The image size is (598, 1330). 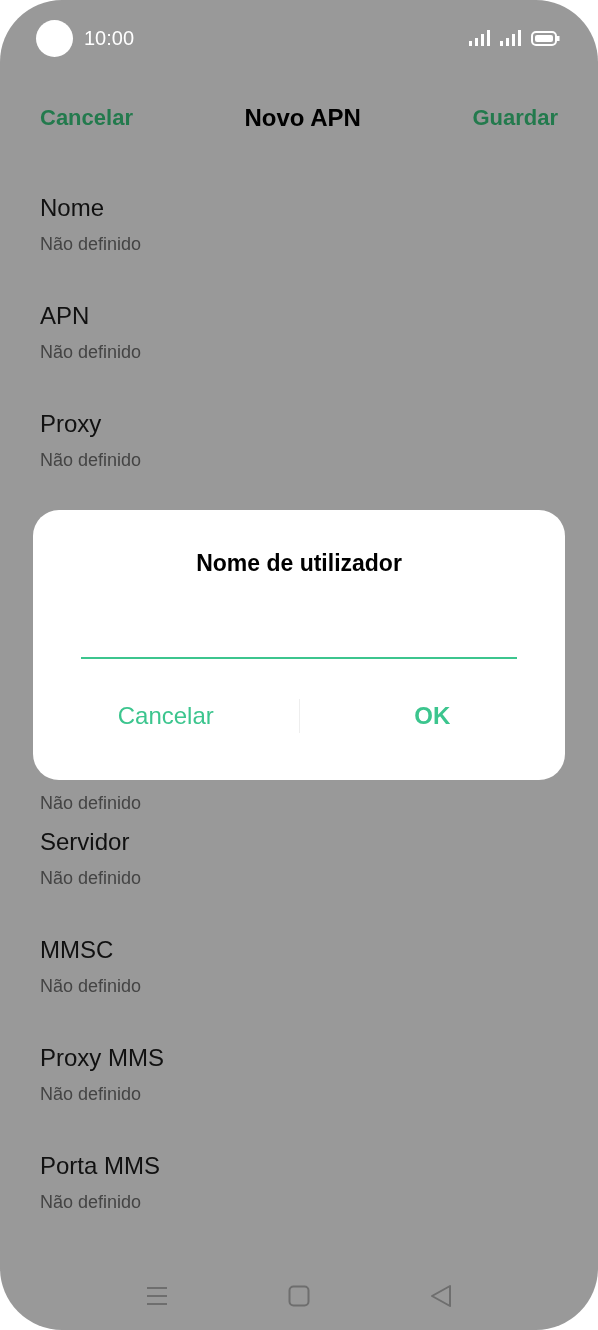 I want to click on screen-title: Novo APN, so click(x=302, y=118).